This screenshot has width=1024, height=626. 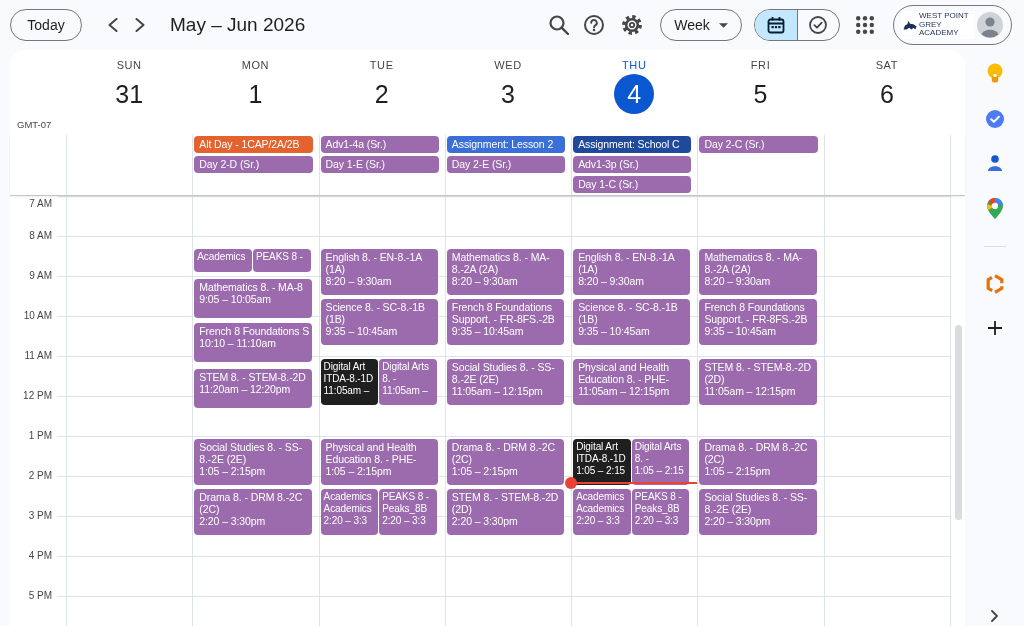 I want to click on calendar-event: STEM 8. - STEM-8.-2D (2D) 2:20 – 3:30pm, so click(x=505, y=512).